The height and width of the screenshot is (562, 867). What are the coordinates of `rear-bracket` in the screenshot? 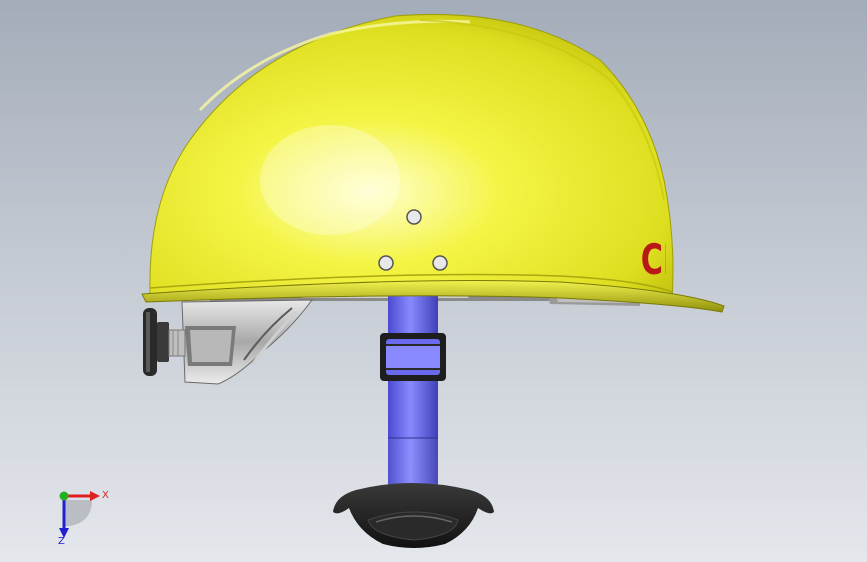 It's located at (247, 342).